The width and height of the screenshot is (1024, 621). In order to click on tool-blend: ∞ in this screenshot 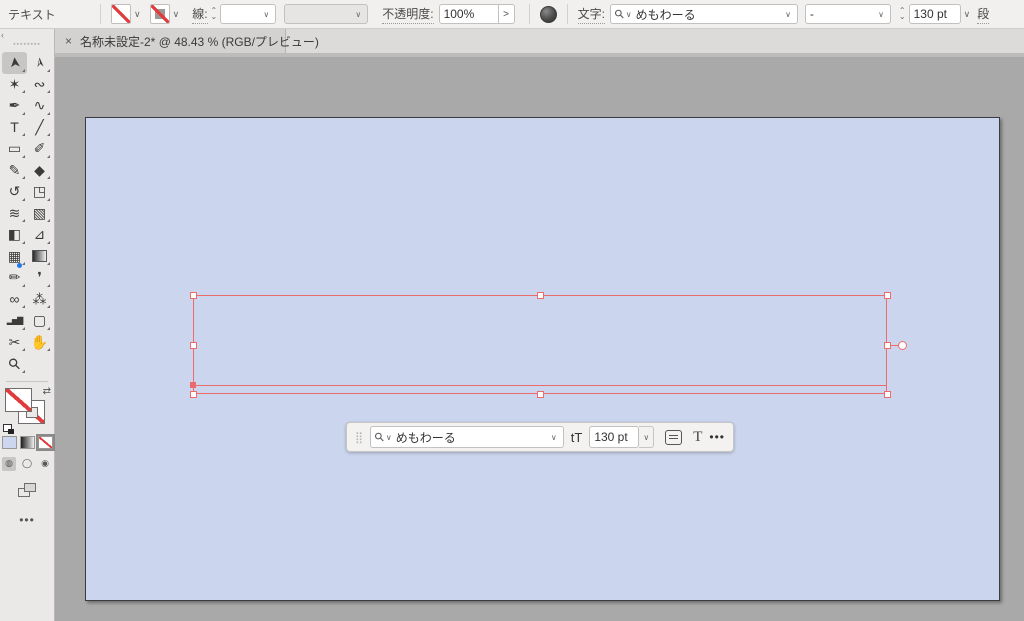, I will do `click(14, 300)`.